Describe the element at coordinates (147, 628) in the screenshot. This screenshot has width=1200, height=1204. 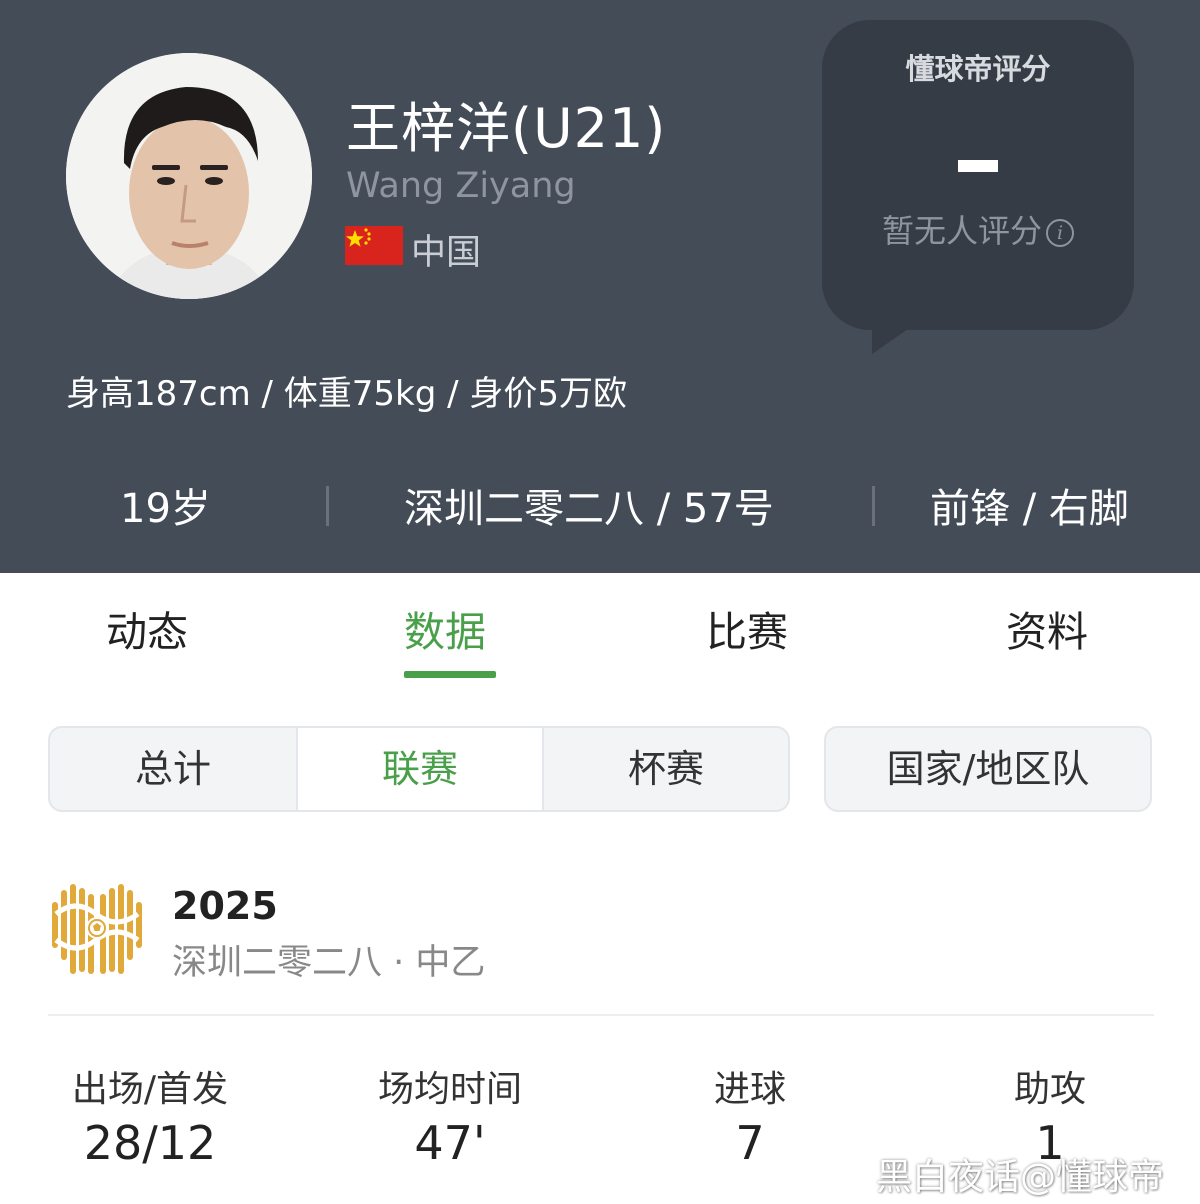
I see `tab-feed: 动态` at that location.